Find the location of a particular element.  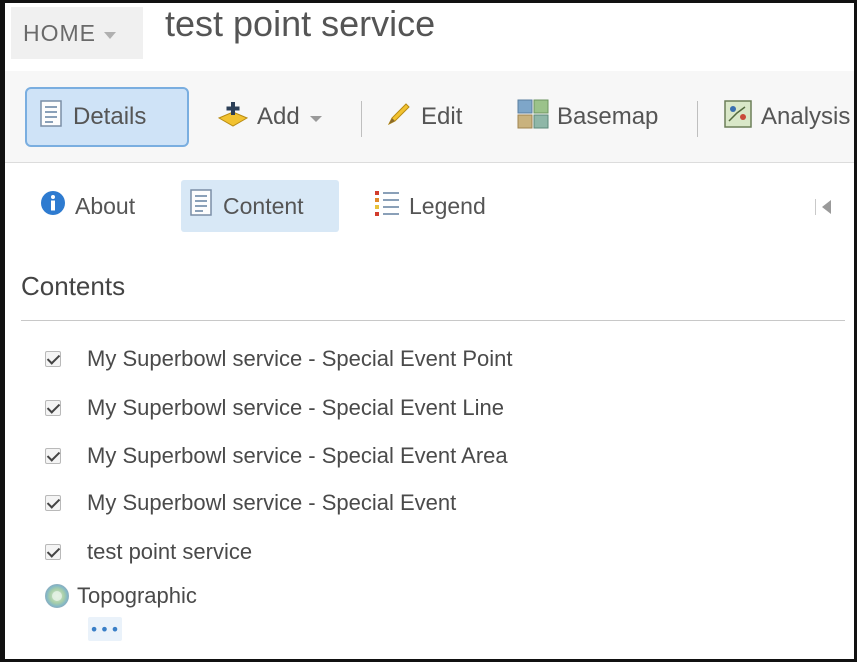

analysis-map-icon is located at coordinates (738, 117).